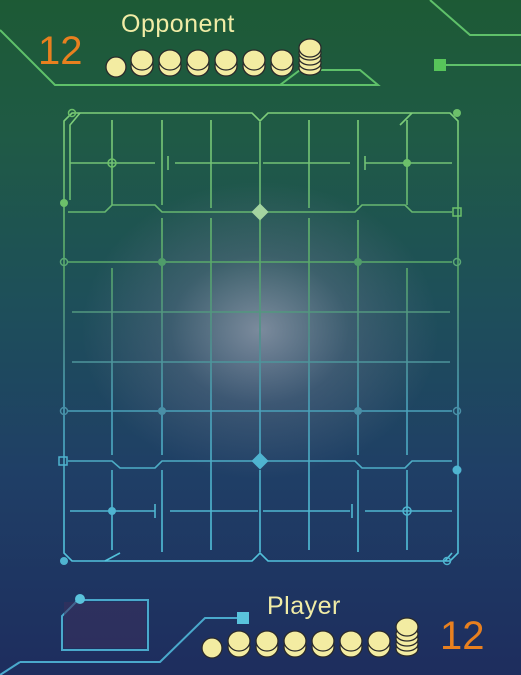 This screenshot has height=675, width=521. I want to click on top-circuit-node, so click(440, 65).